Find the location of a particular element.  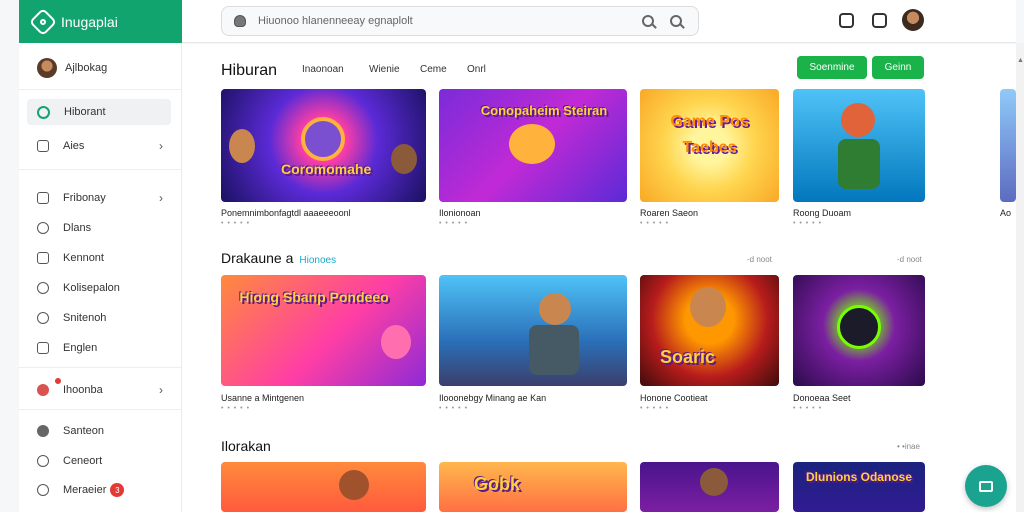

card-art-title: Game Pos Taebes is located at coordinates (709, 134).